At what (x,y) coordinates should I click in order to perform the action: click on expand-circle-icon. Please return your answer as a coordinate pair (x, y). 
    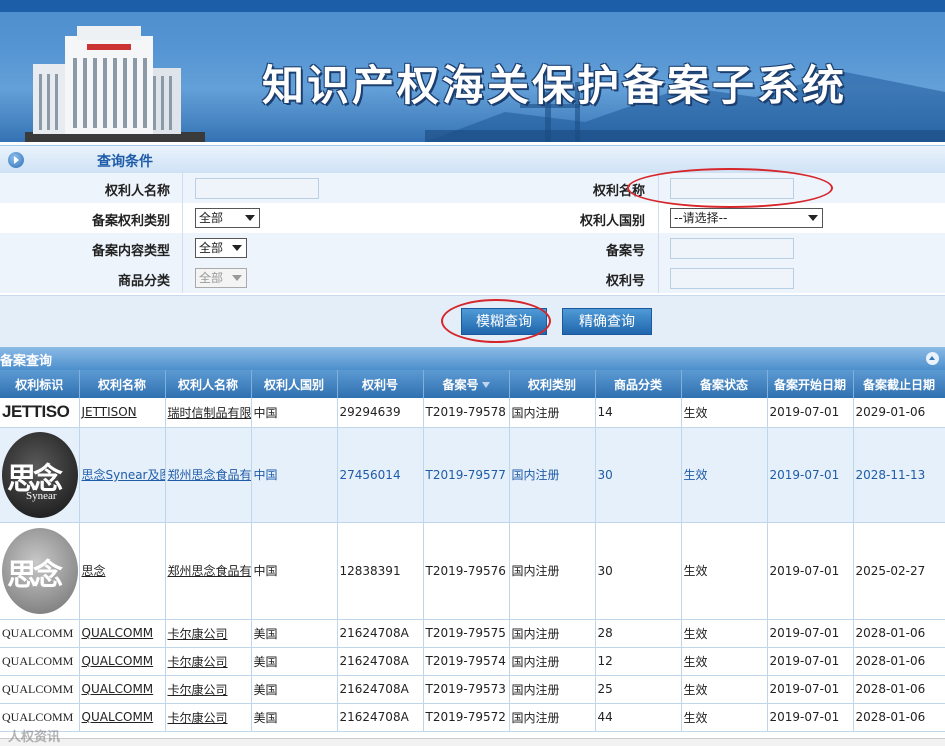
    Looking at the image, I should click on (16, 160).